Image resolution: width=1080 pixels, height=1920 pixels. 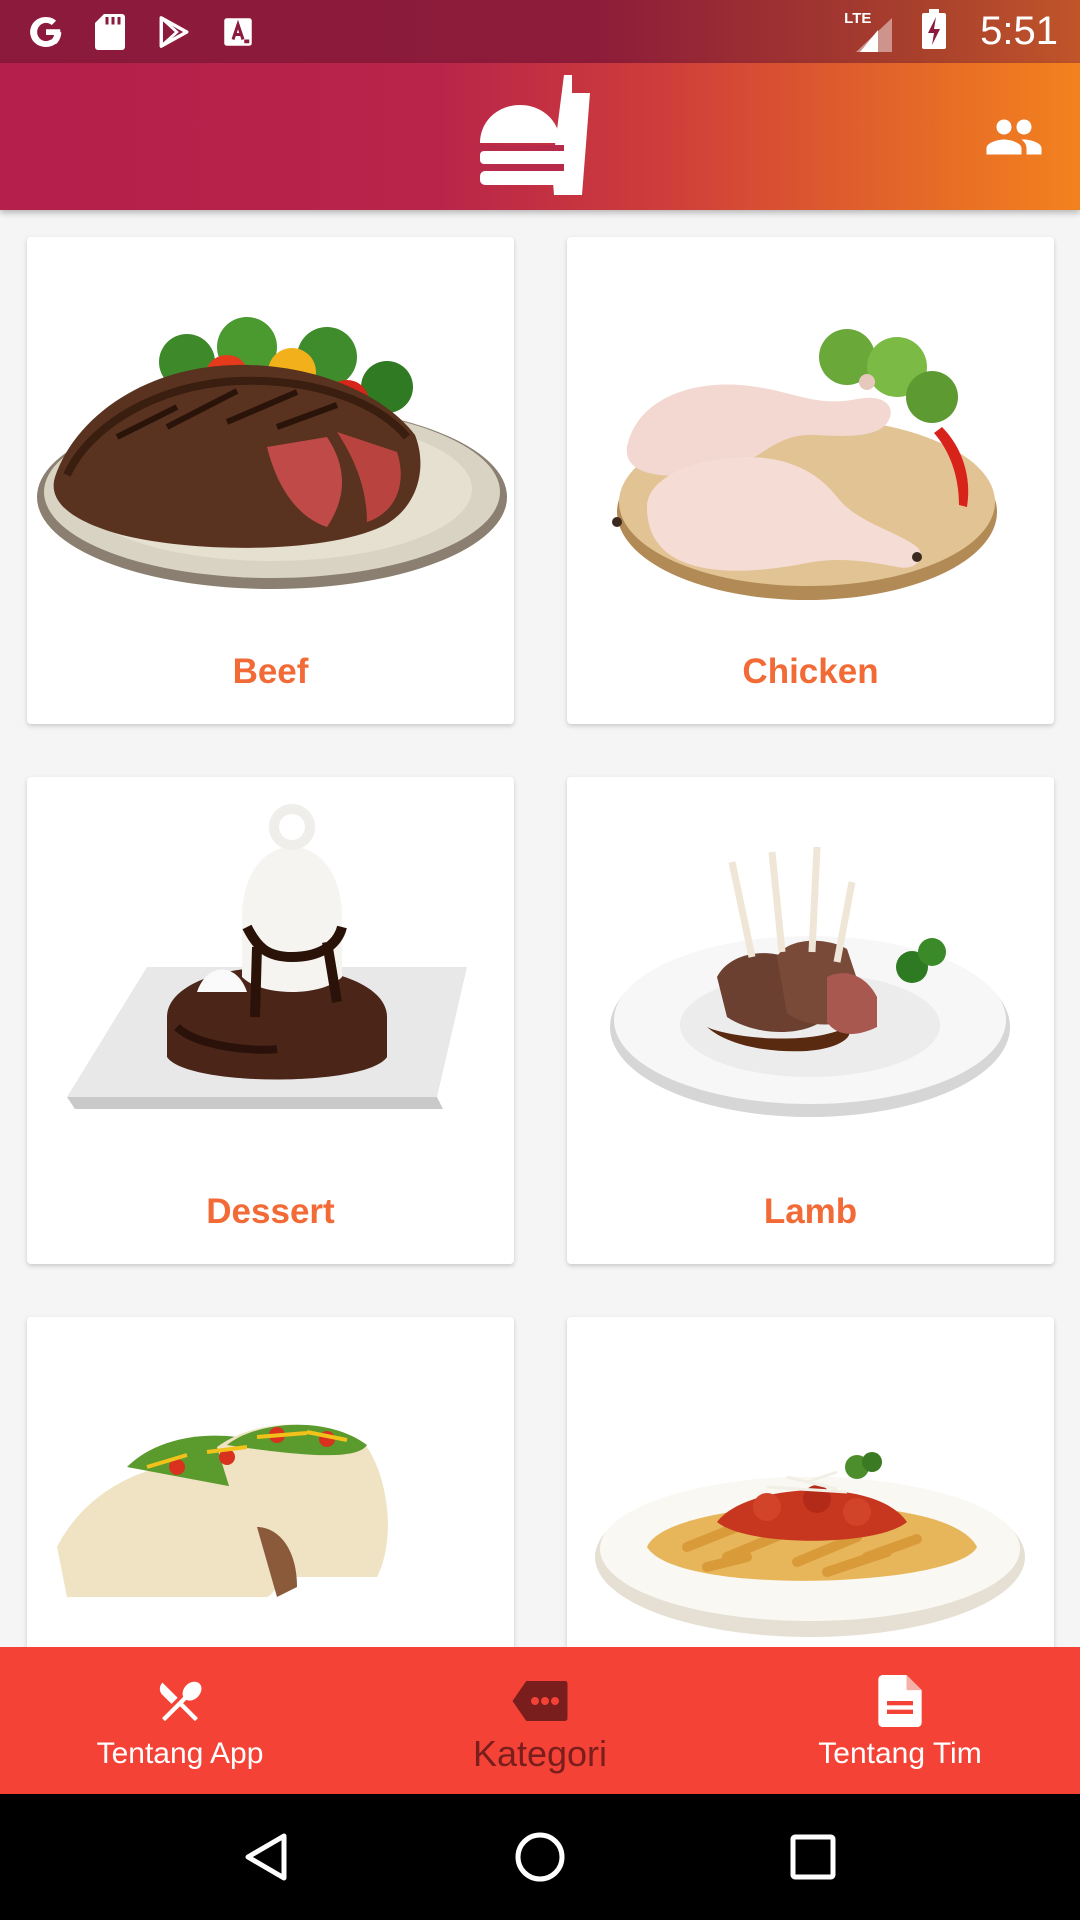 I want to click on document-icon, so click(x=900, y=1701).